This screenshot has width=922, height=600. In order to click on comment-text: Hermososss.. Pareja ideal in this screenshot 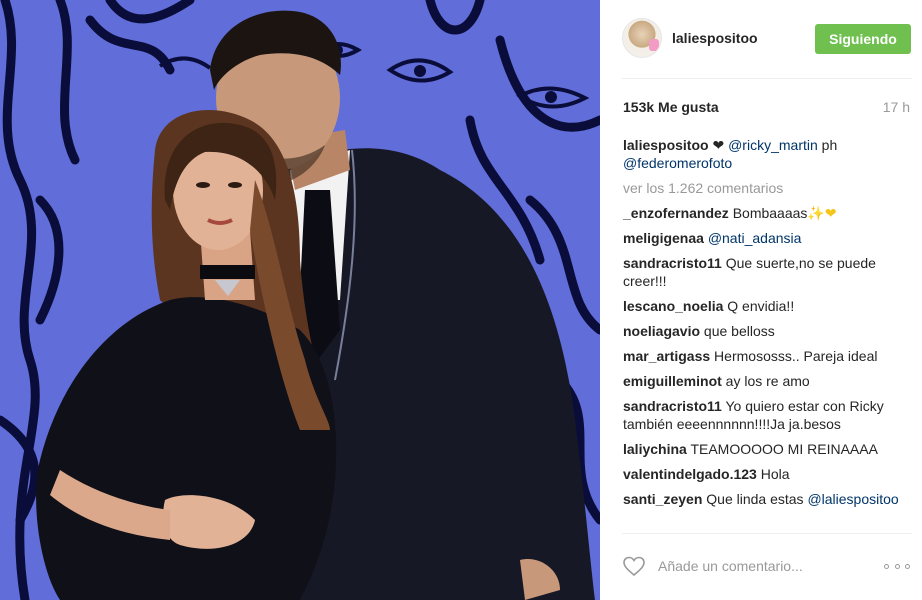, I will do `click(794, 356)`.